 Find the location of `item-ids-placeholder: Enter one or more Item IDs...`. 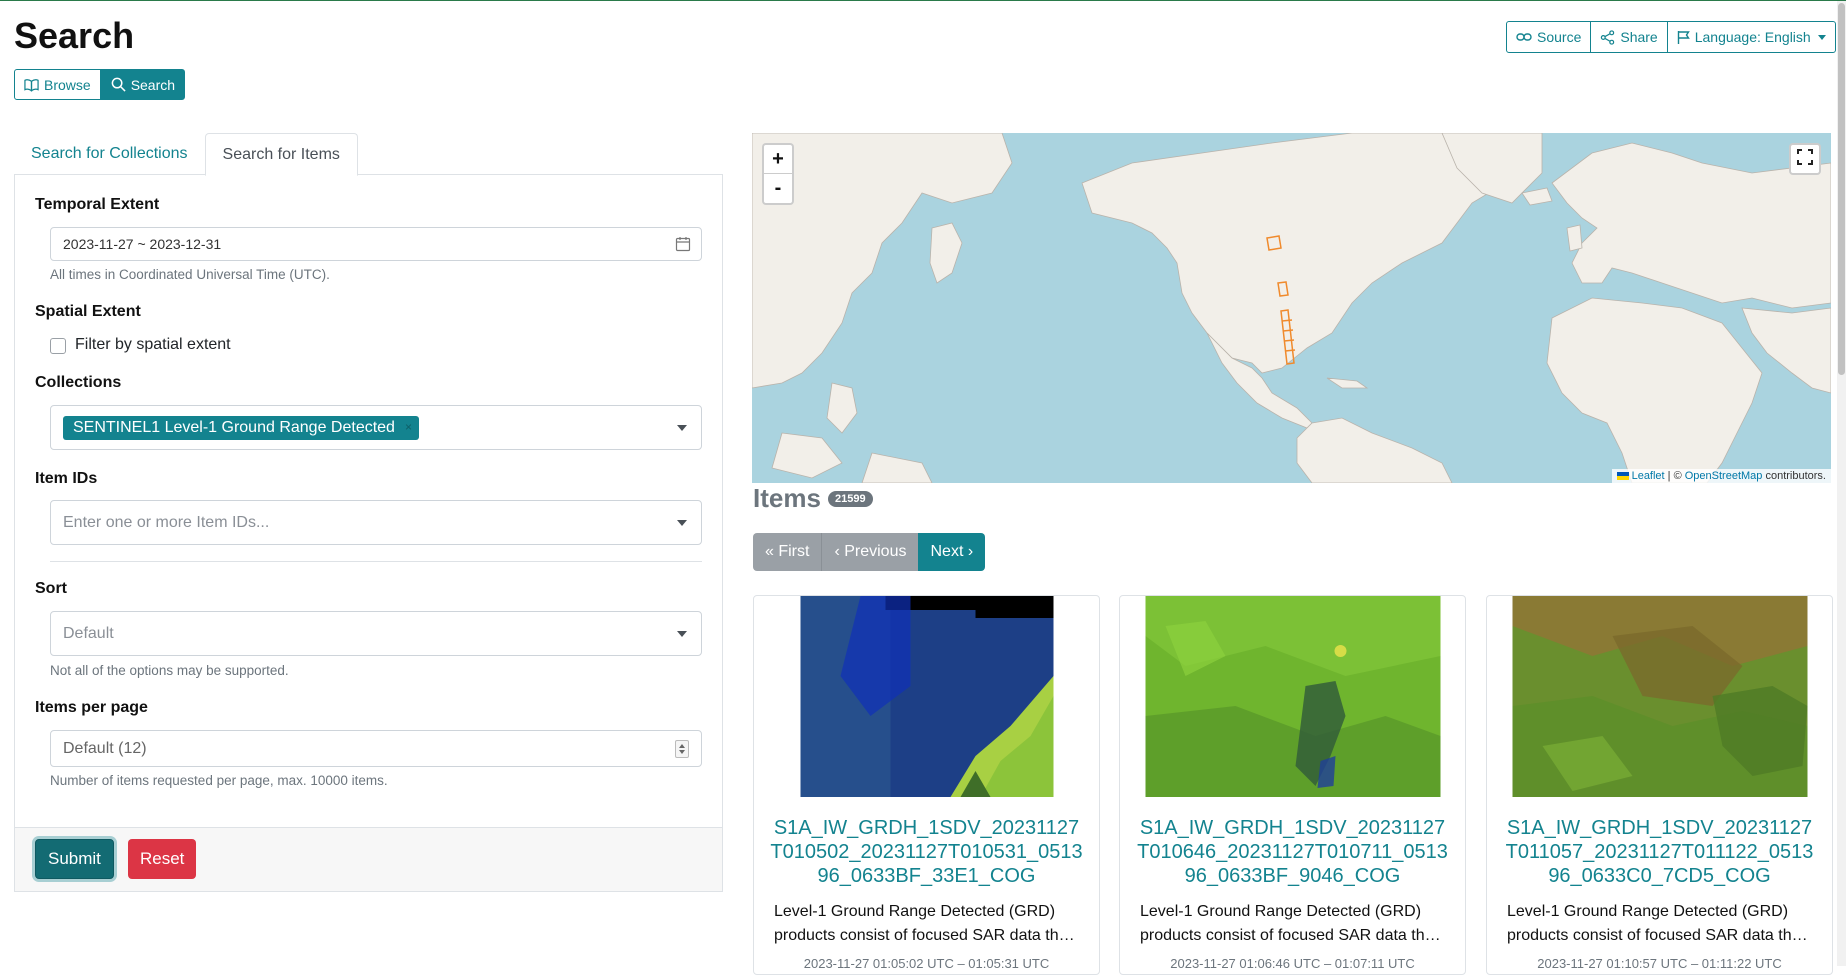

item-ids-placeholder: Enter one or more Item IDs... is located at coordinates (166, 522).